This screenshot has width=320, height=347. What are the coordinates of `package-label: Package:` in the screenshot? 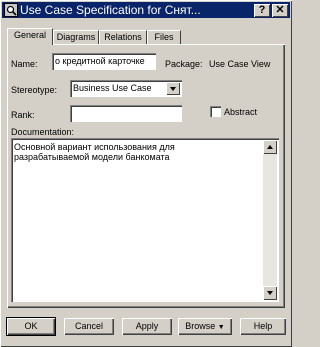 It's located at (184, 64).